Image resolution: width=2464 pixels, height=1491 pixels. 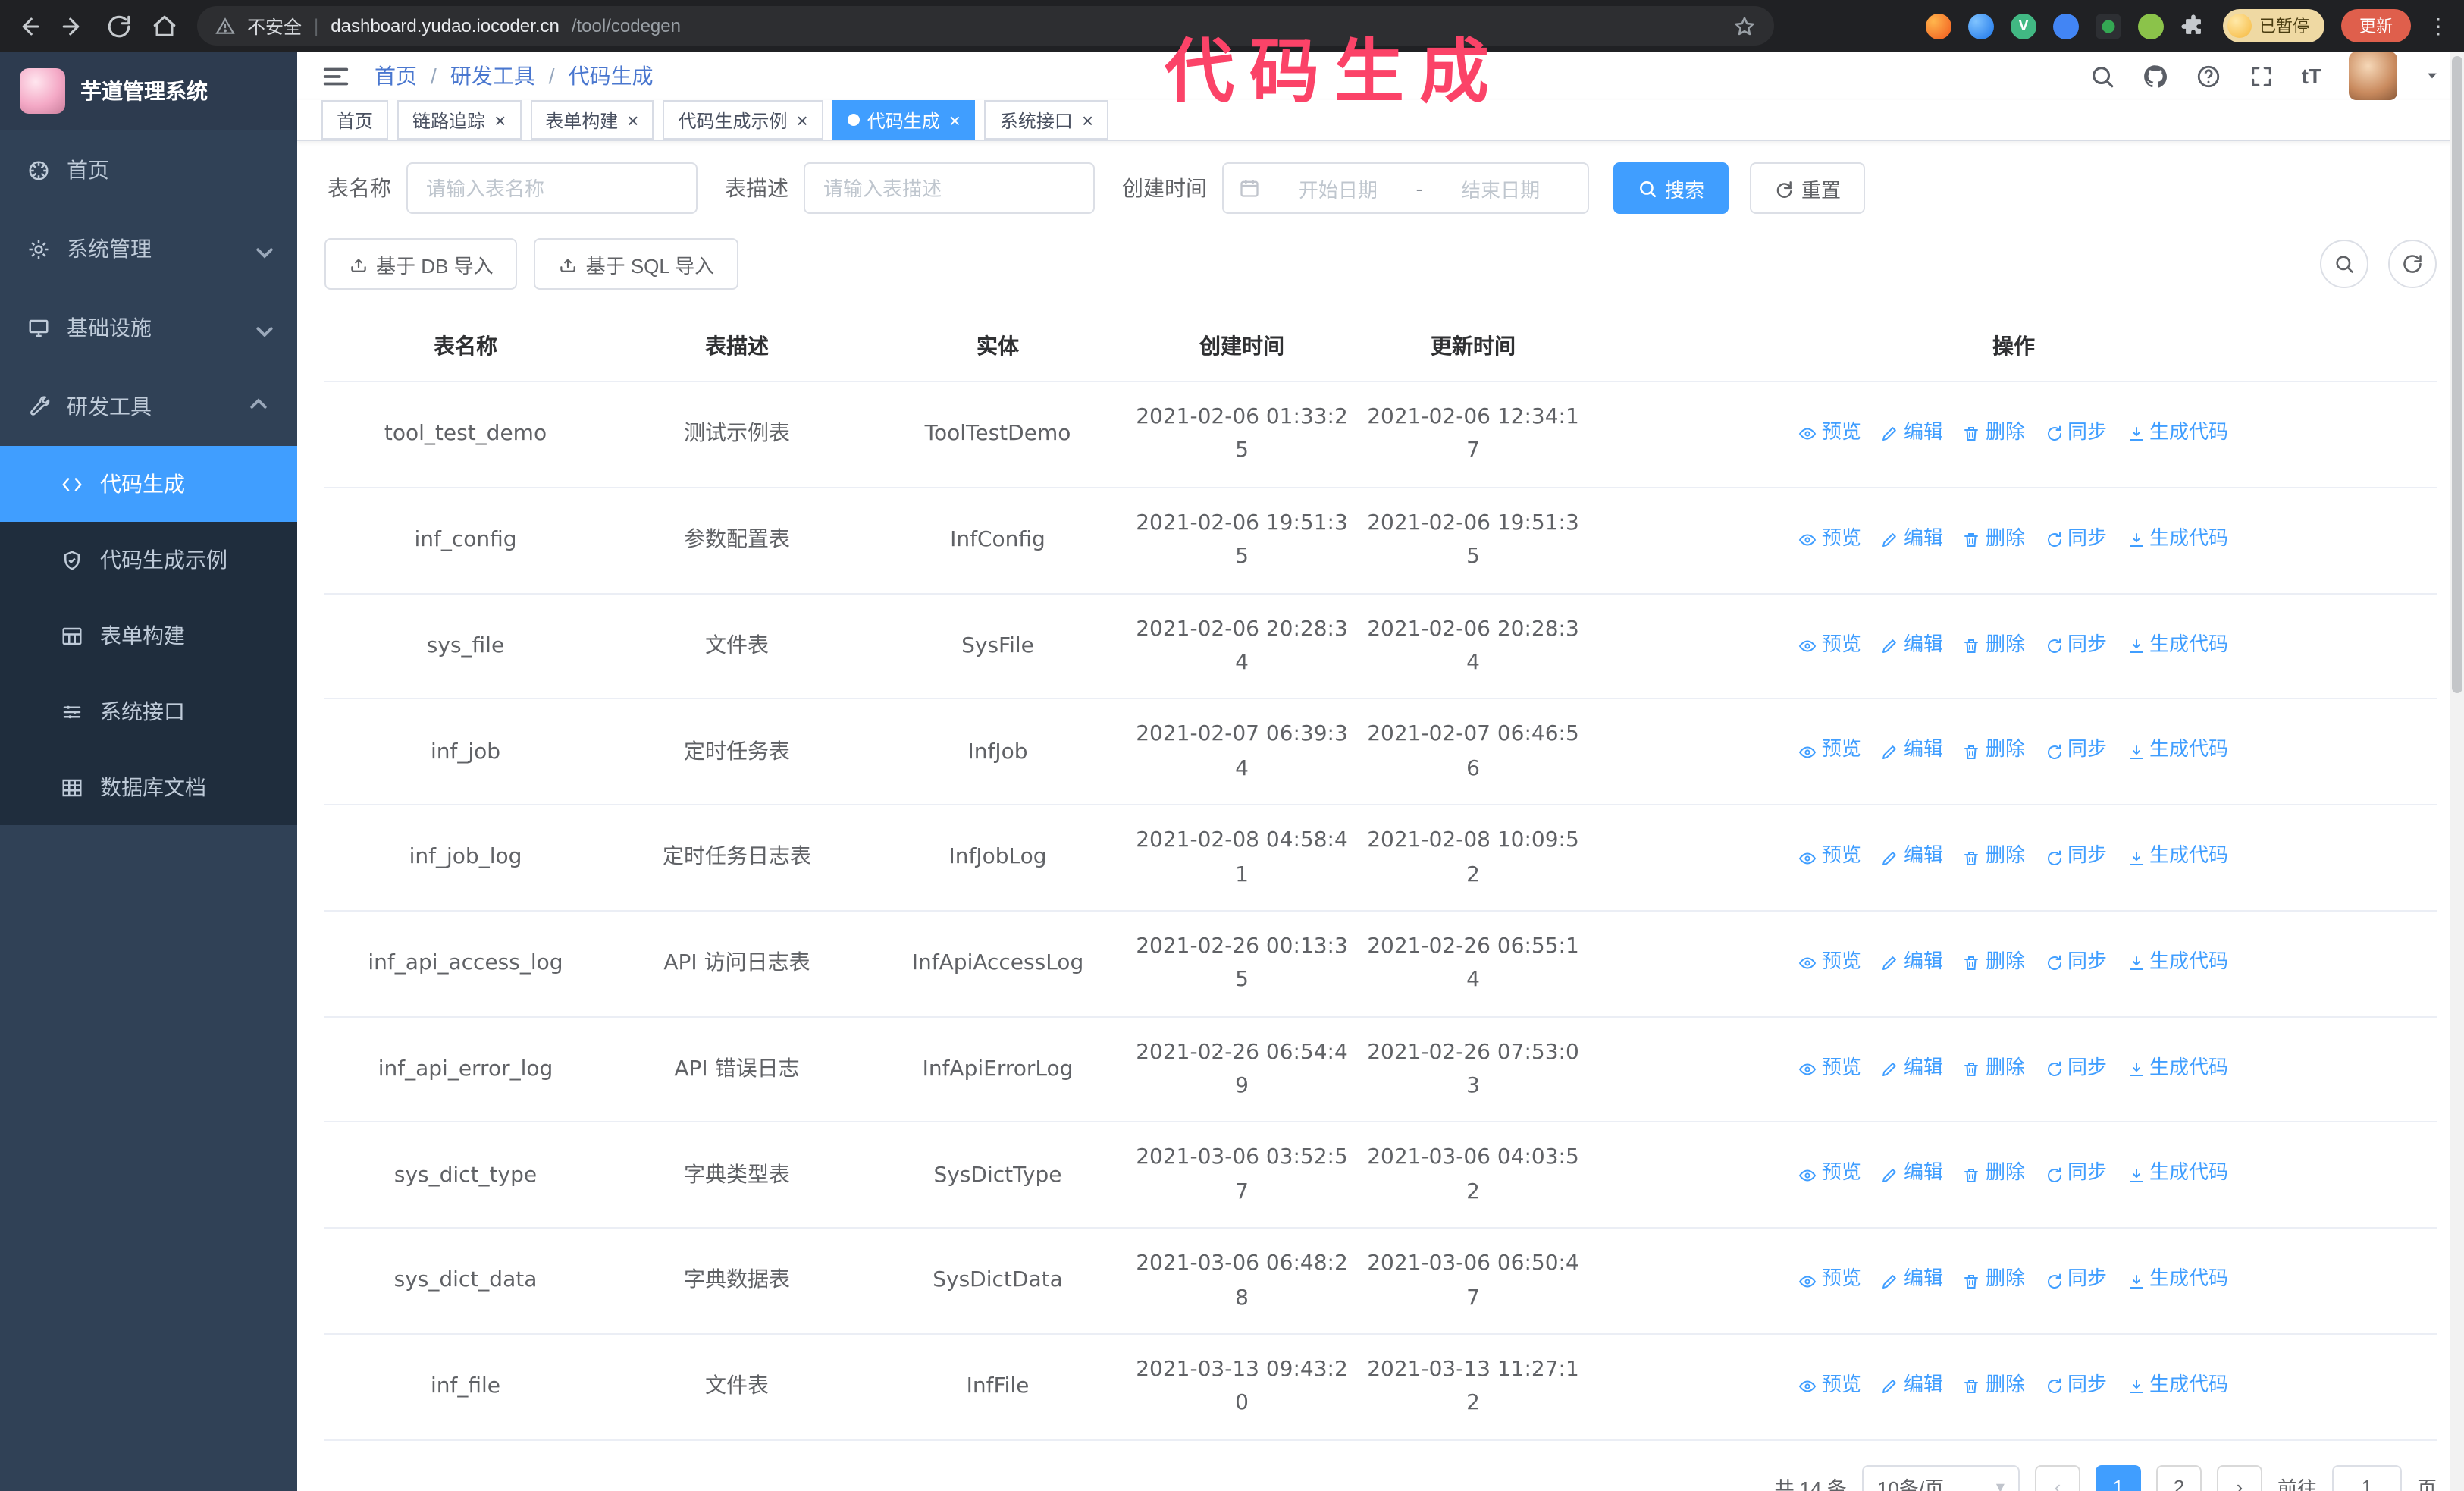 What do you see at coordinates (1046, 120) in the screenshot?
I see `tab: 系统接口 ×` at bounding box center [1046, 120].